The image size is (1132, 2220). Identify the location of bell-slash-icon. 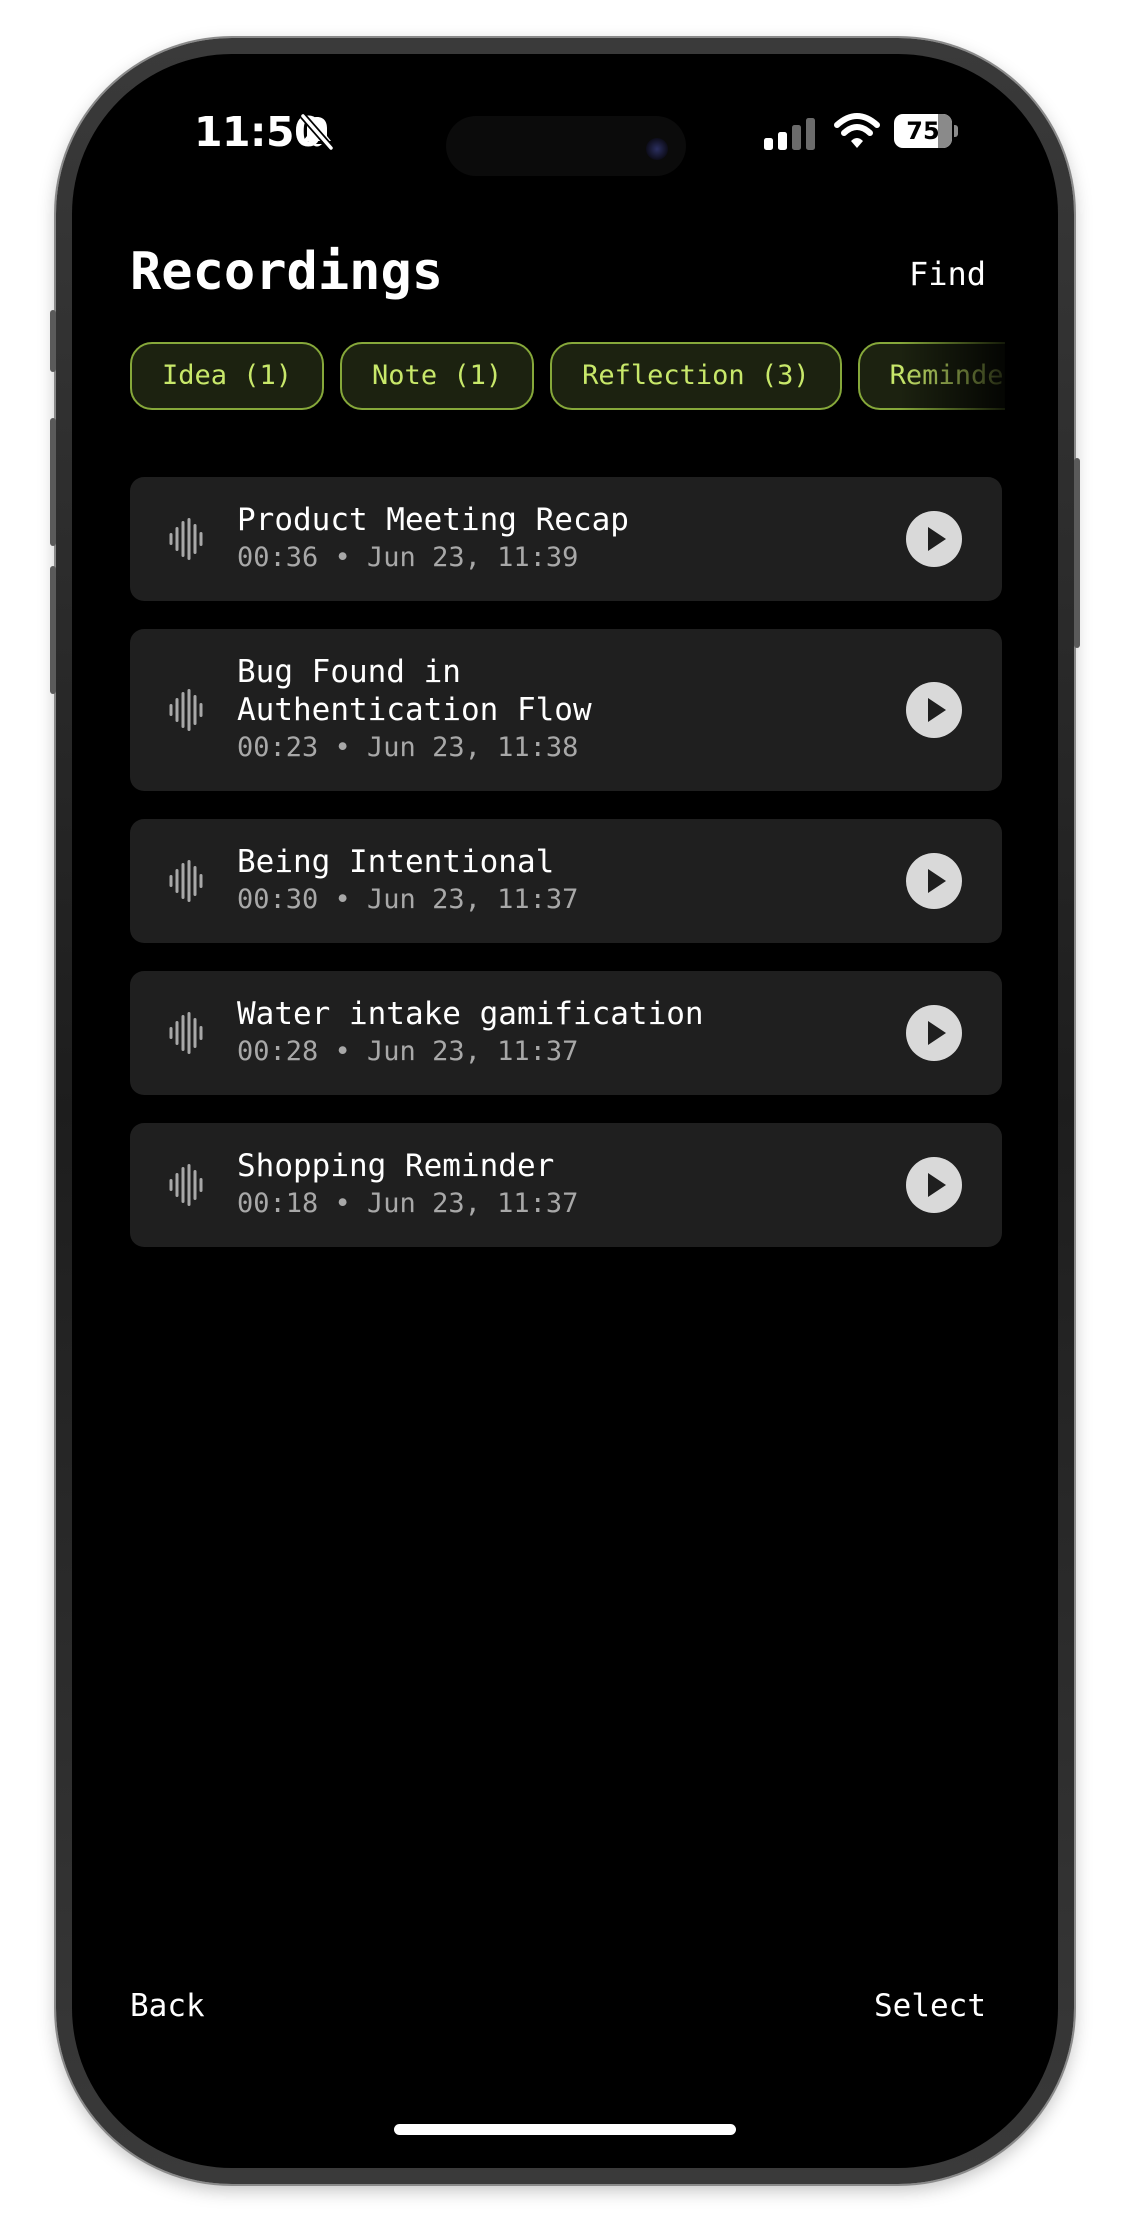
(317, 132).